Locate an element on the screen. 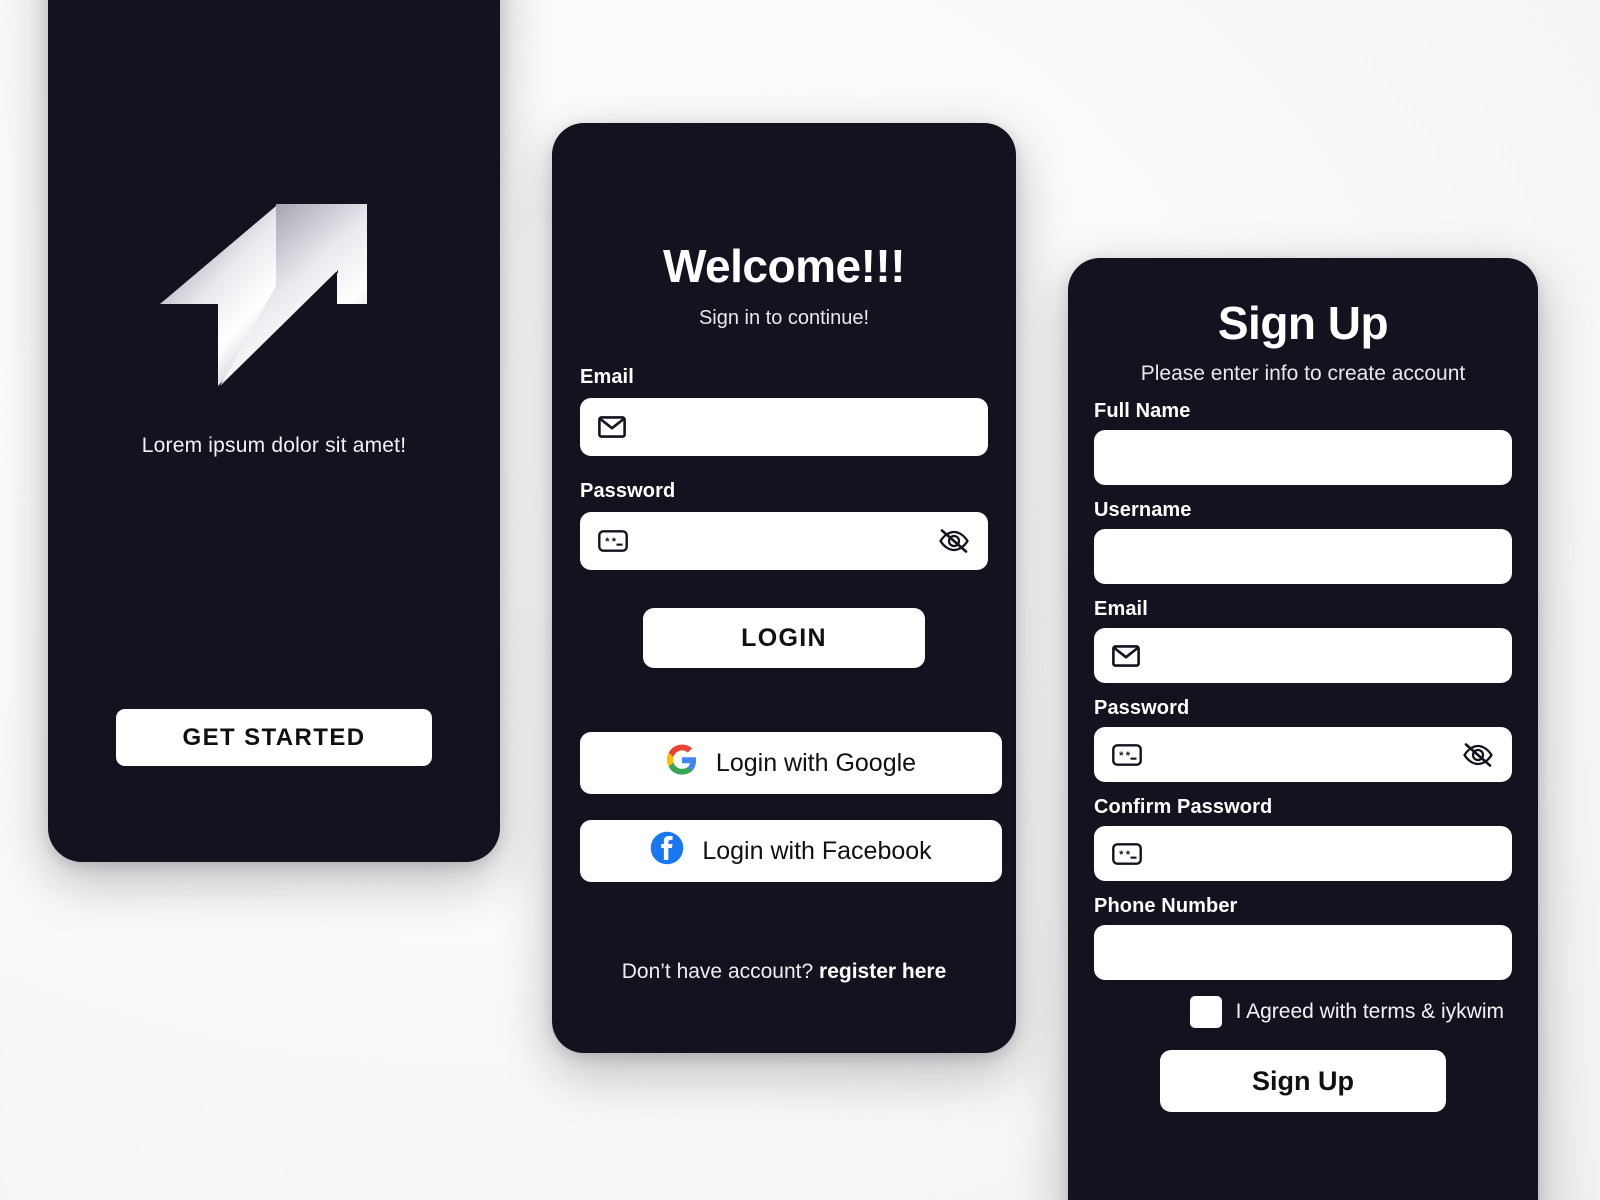 This screenshot has height=1200, width=1600. login-with-facebook-button: Login with Facebook is located at coordinates (791, 851).